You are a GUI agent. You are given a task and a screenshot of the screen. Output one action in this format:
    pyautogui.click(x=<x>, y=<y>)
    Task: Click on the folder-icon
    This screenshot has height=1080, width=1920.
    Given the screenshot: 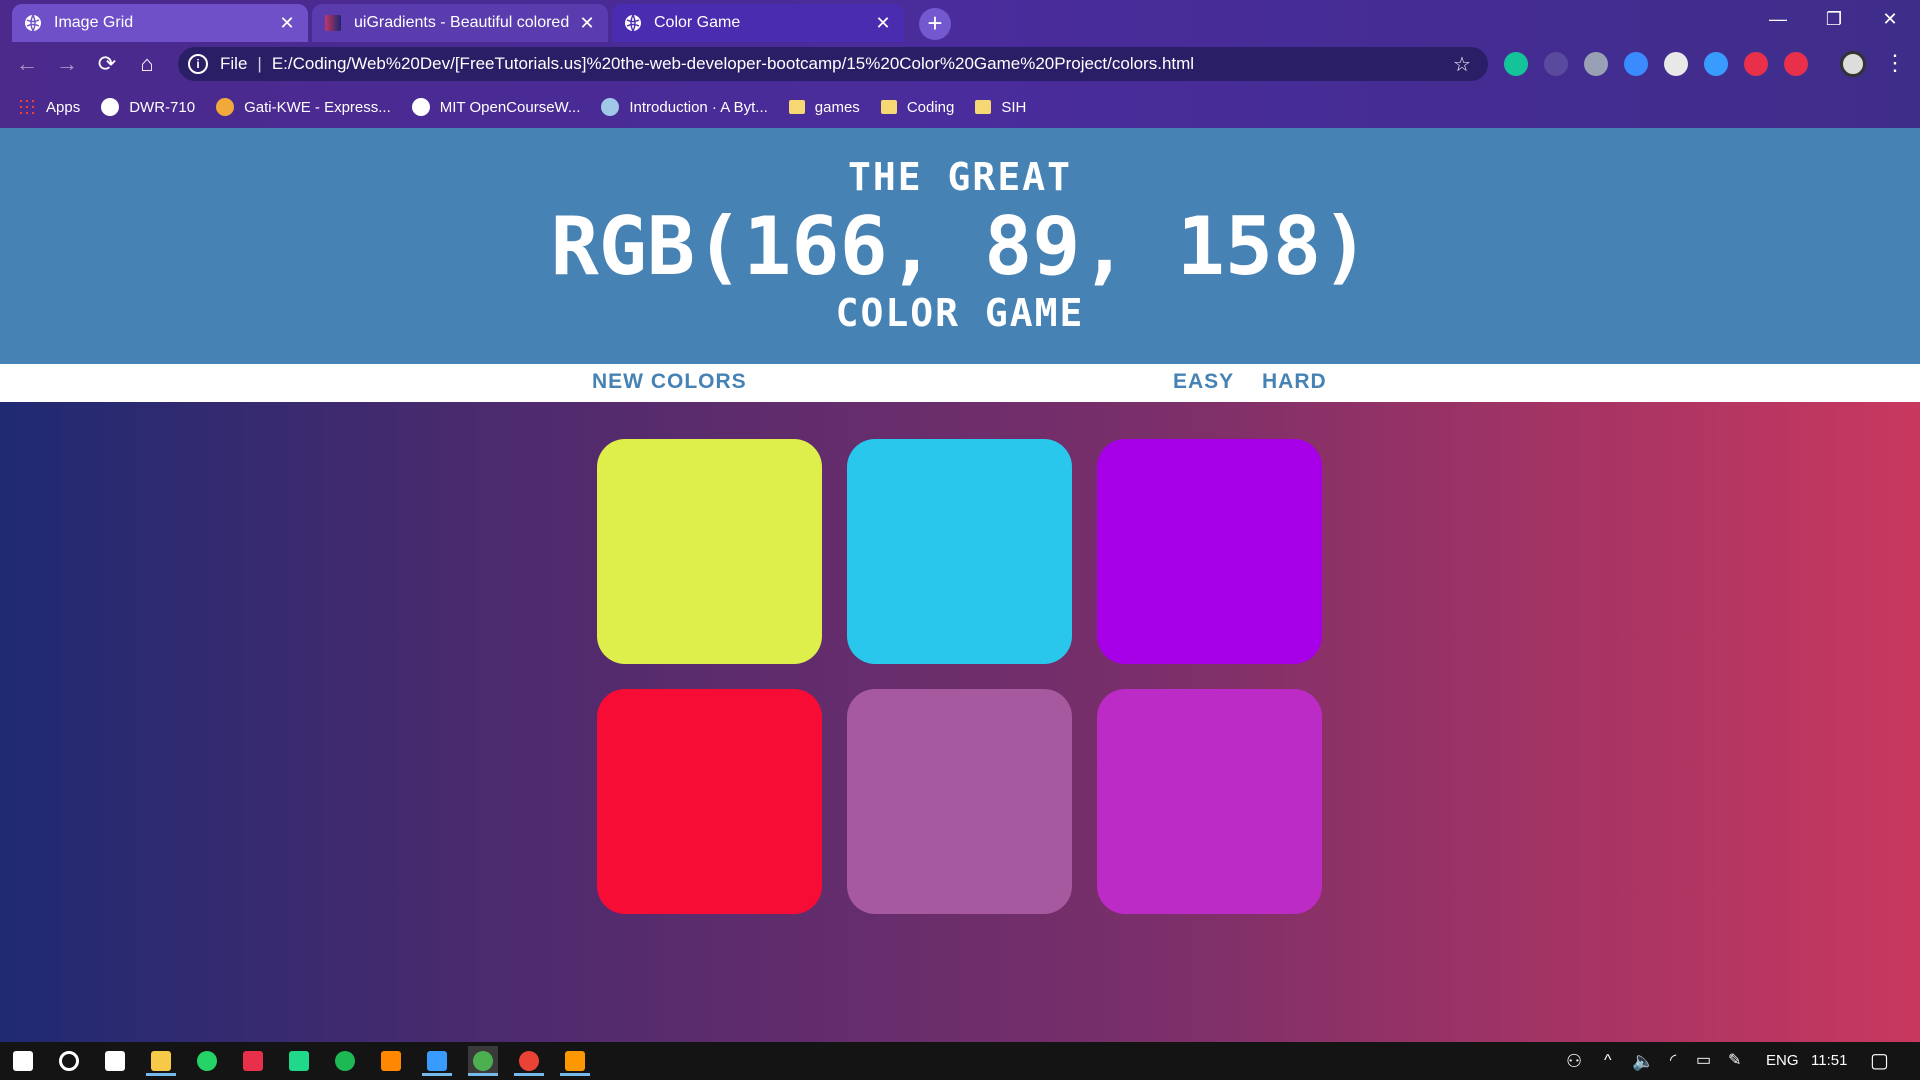 What is the action you would take?
    pyautogui.click(x=888, y=107)
    